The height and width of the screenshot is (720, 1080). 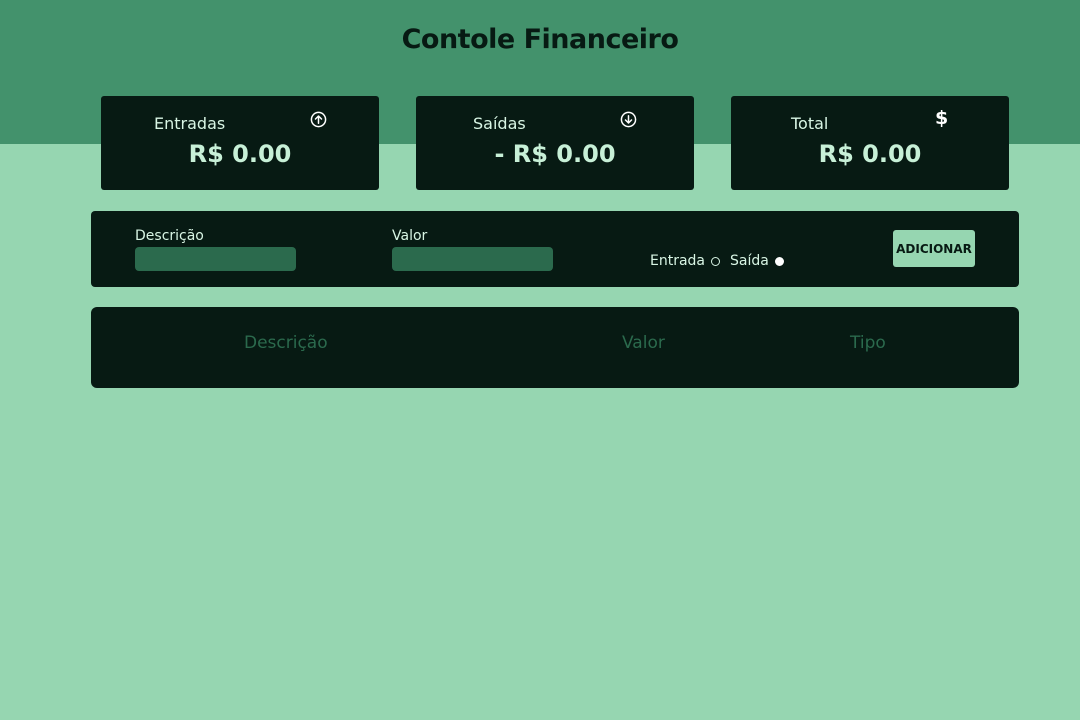 I want to click on add-button: ADICIONAR, so click(x=934, y=248).